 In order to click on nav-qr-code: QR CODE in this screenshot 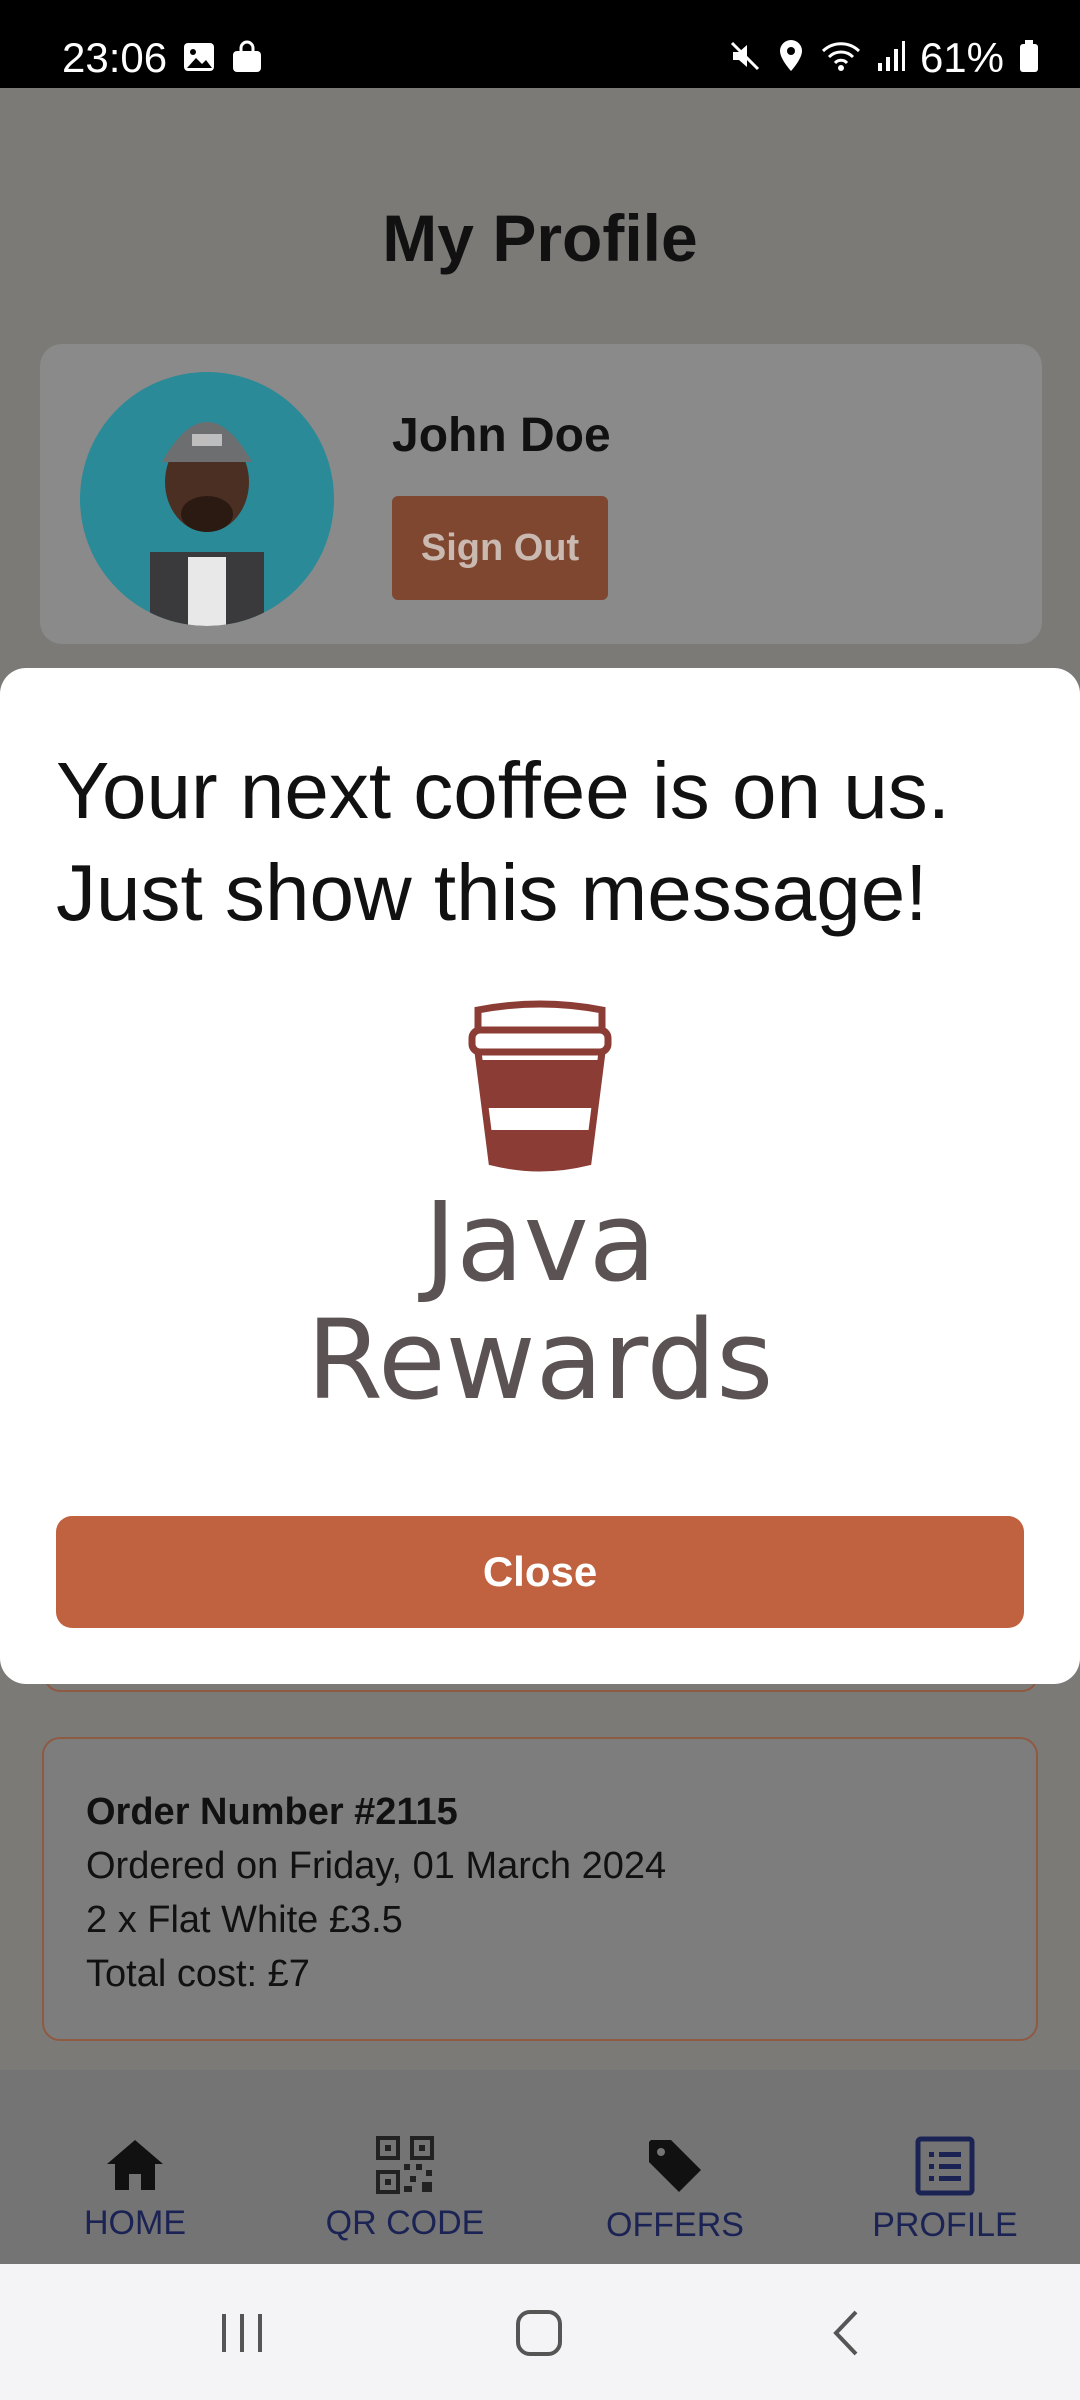, I will do `click(405, 2167)`.